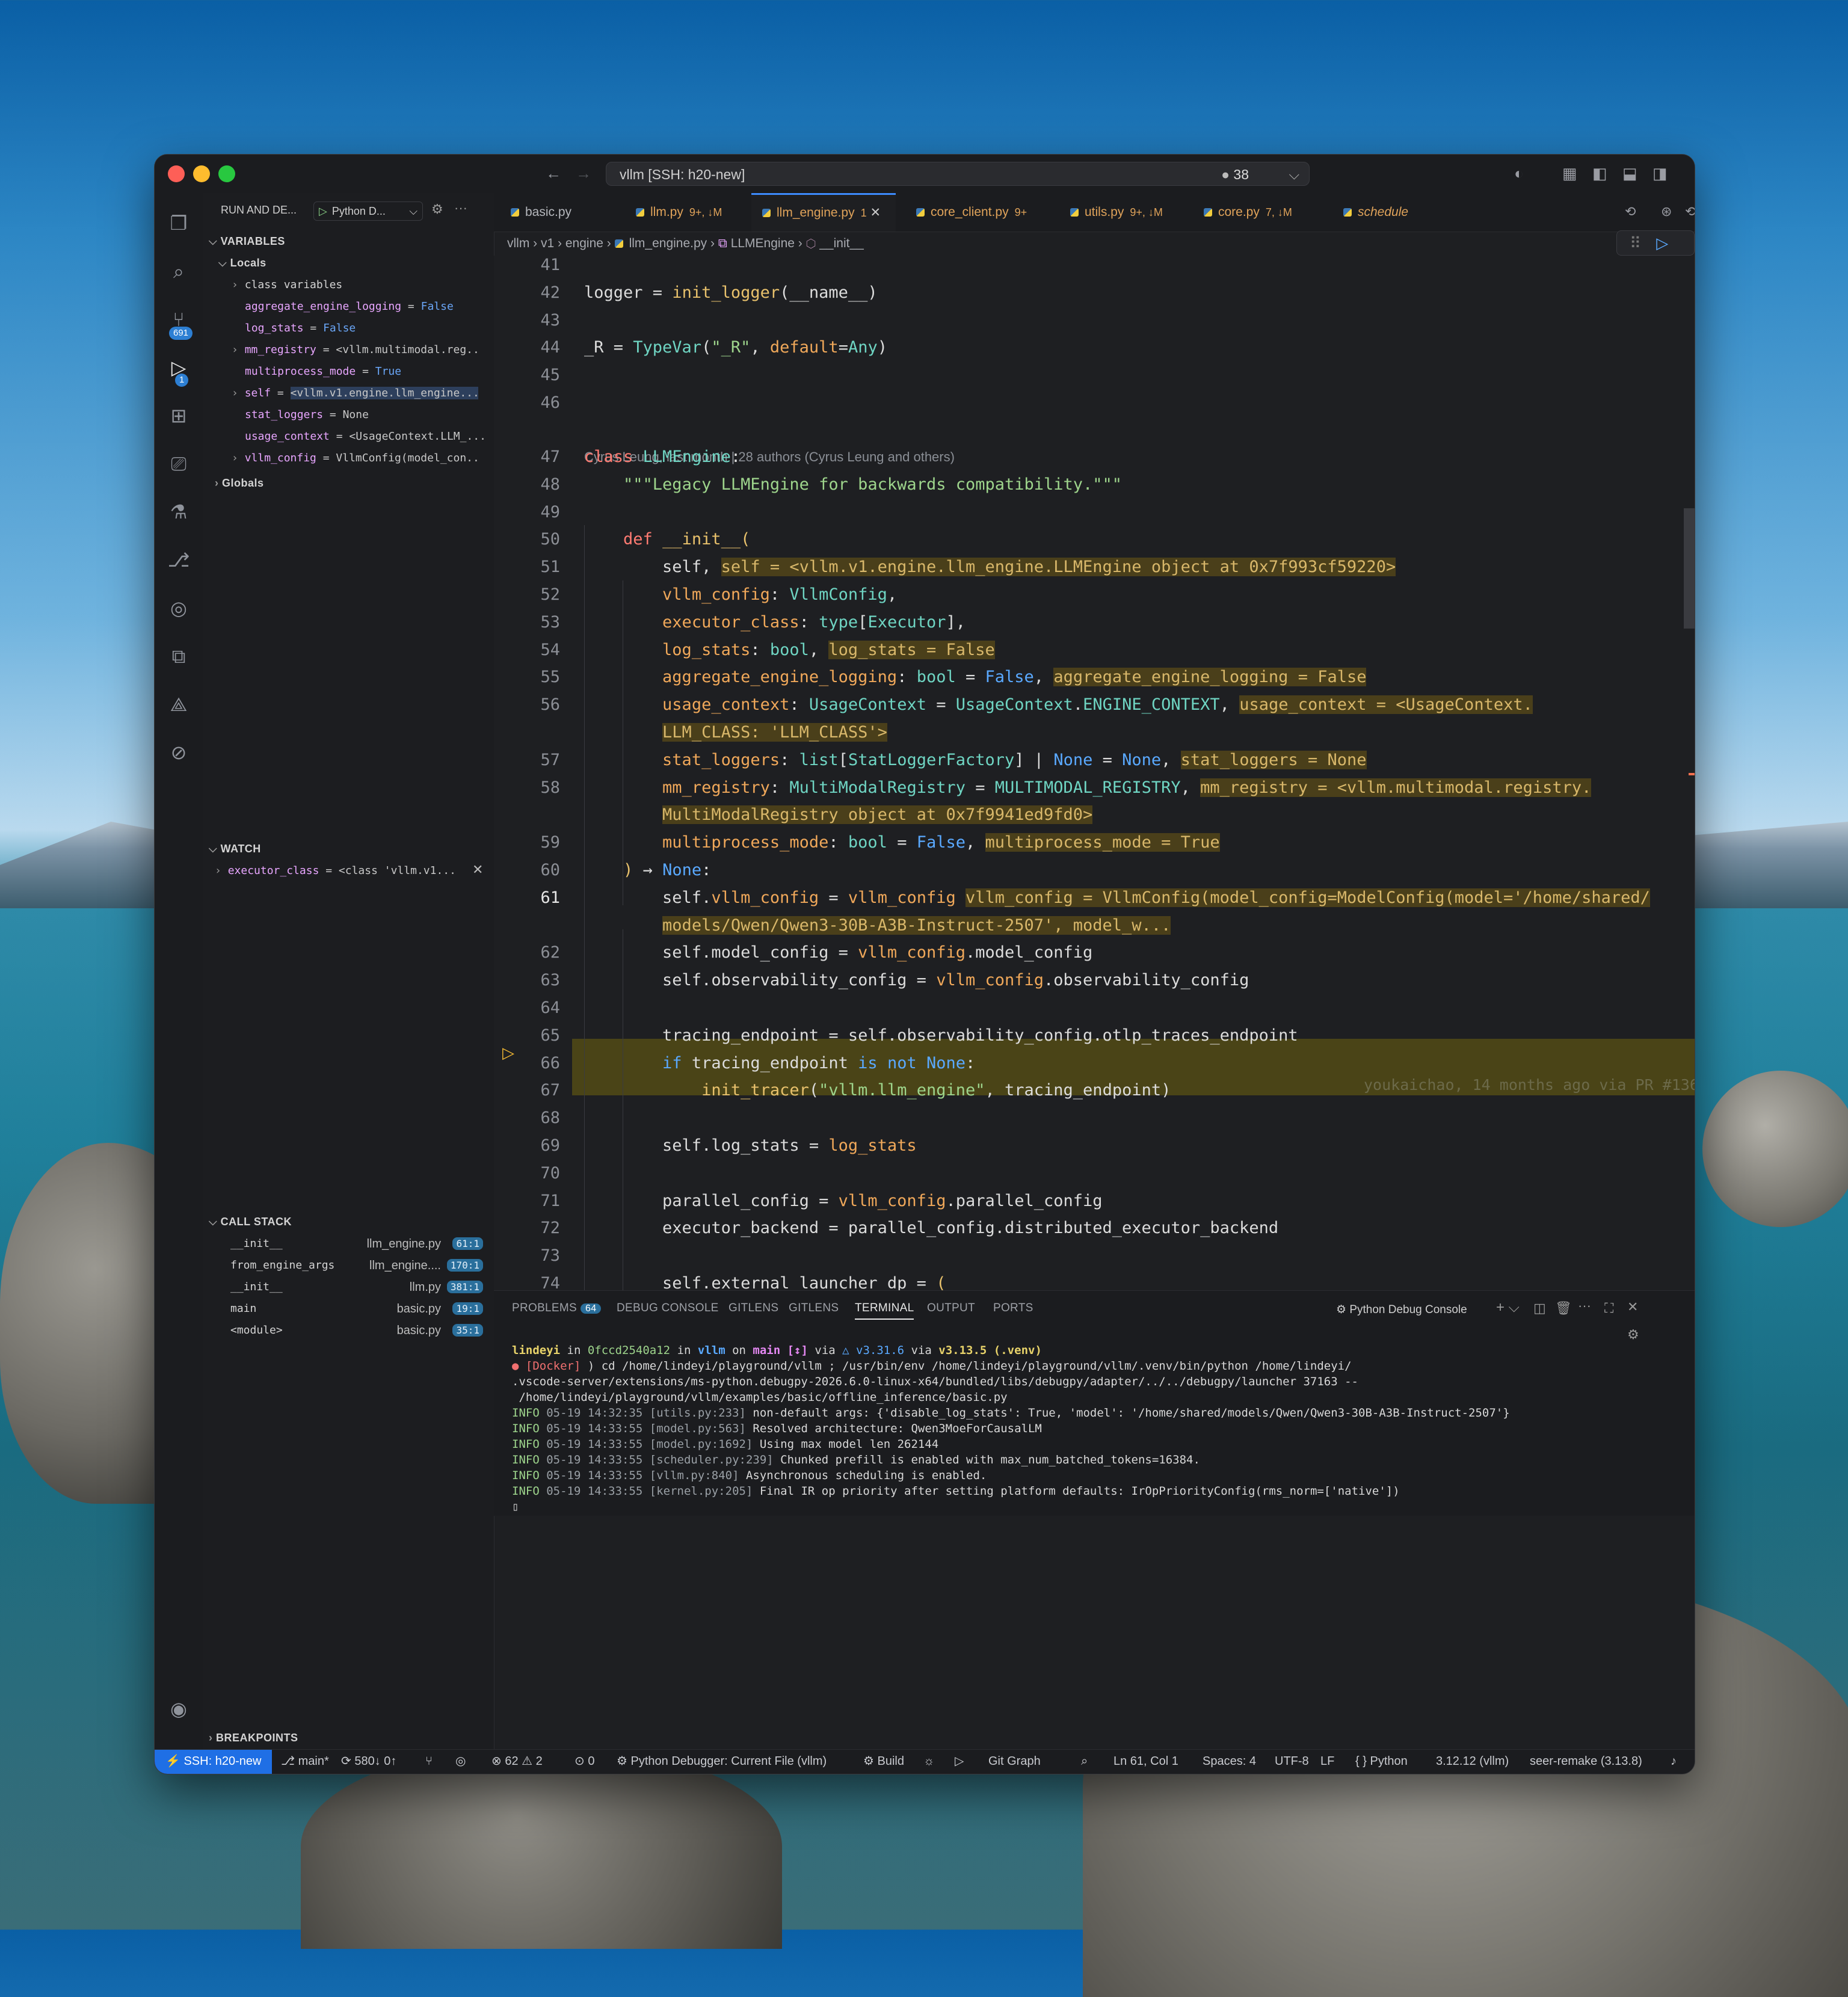 This screenshot has width=1848, height=1997. What do you see at coordinates (518, 243) in the screenshot?
I see `breadcrumb-item: vllm` at bounding box center [518, 243].